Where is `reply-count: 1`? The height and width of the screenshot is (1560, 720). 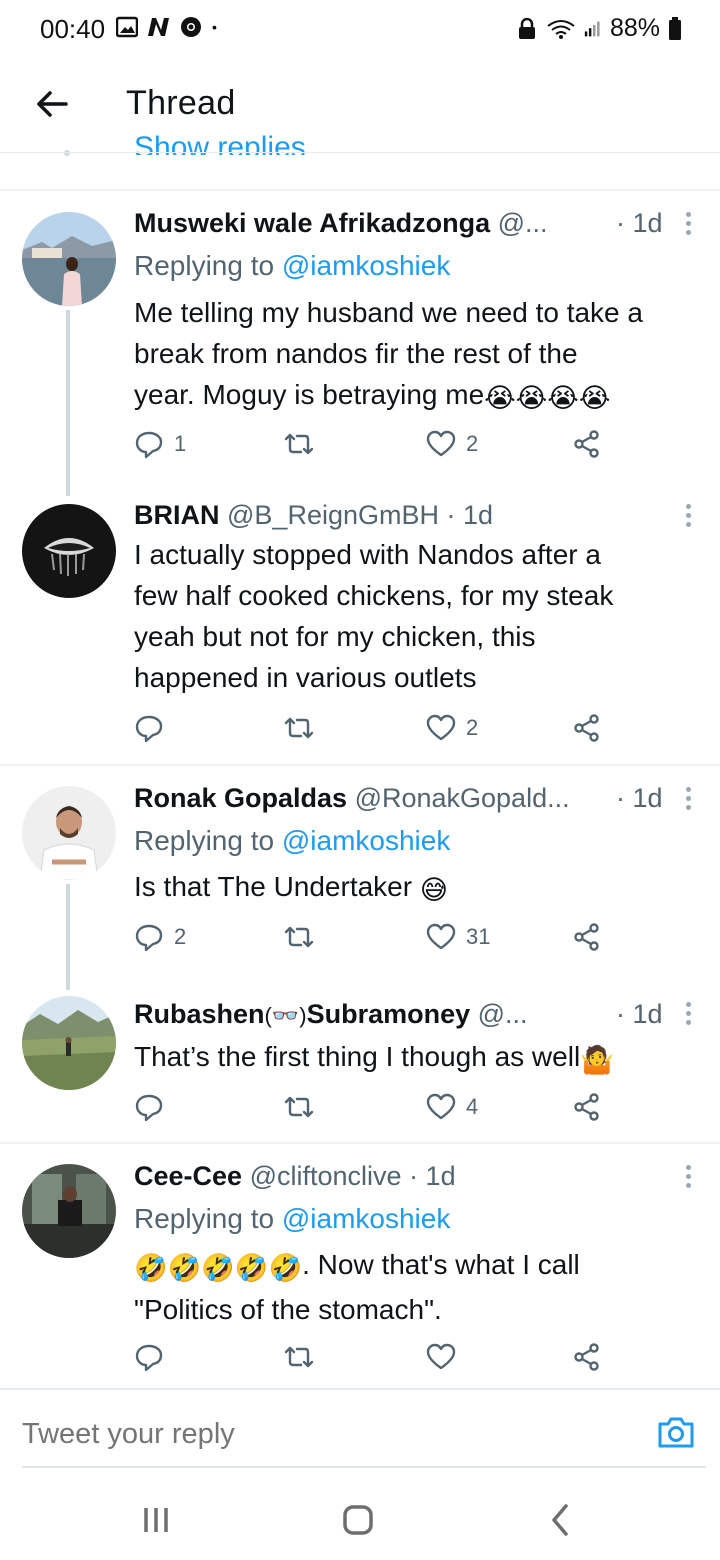 reply-count: 1 is located at coordinates (180, 443).